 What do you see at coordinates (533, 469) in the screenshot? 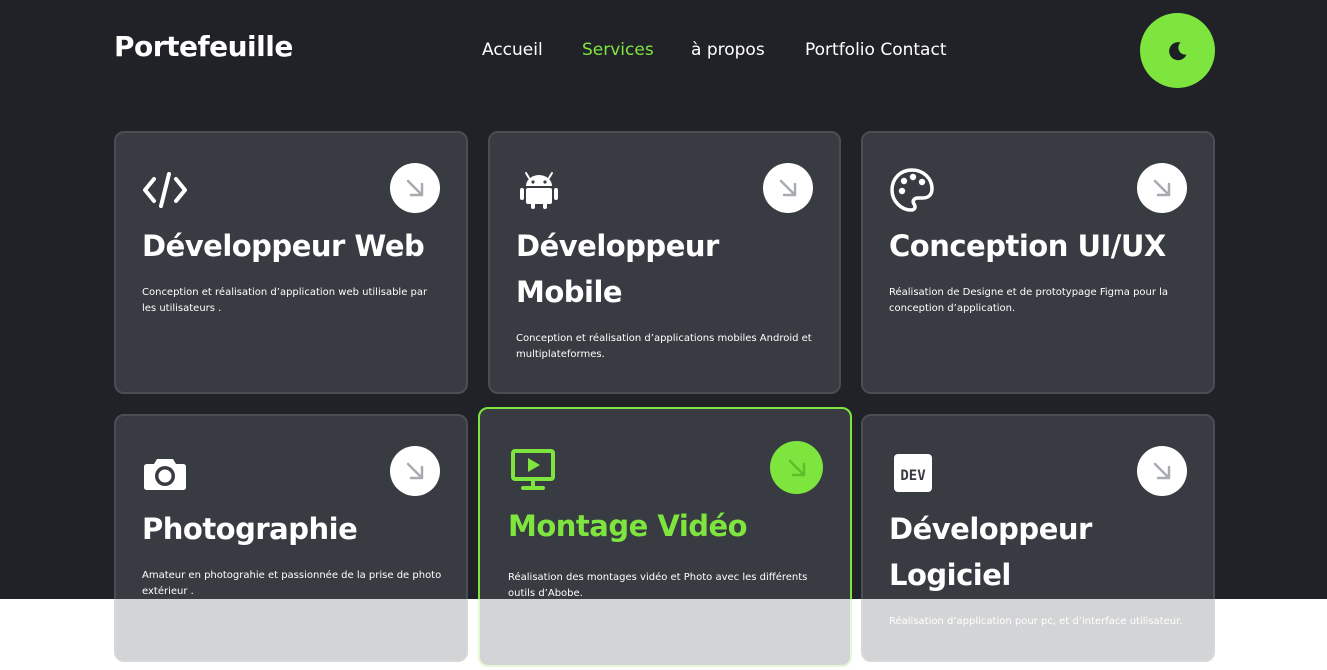
I see `video-monitor-icon` at bounding box center [533, 469].